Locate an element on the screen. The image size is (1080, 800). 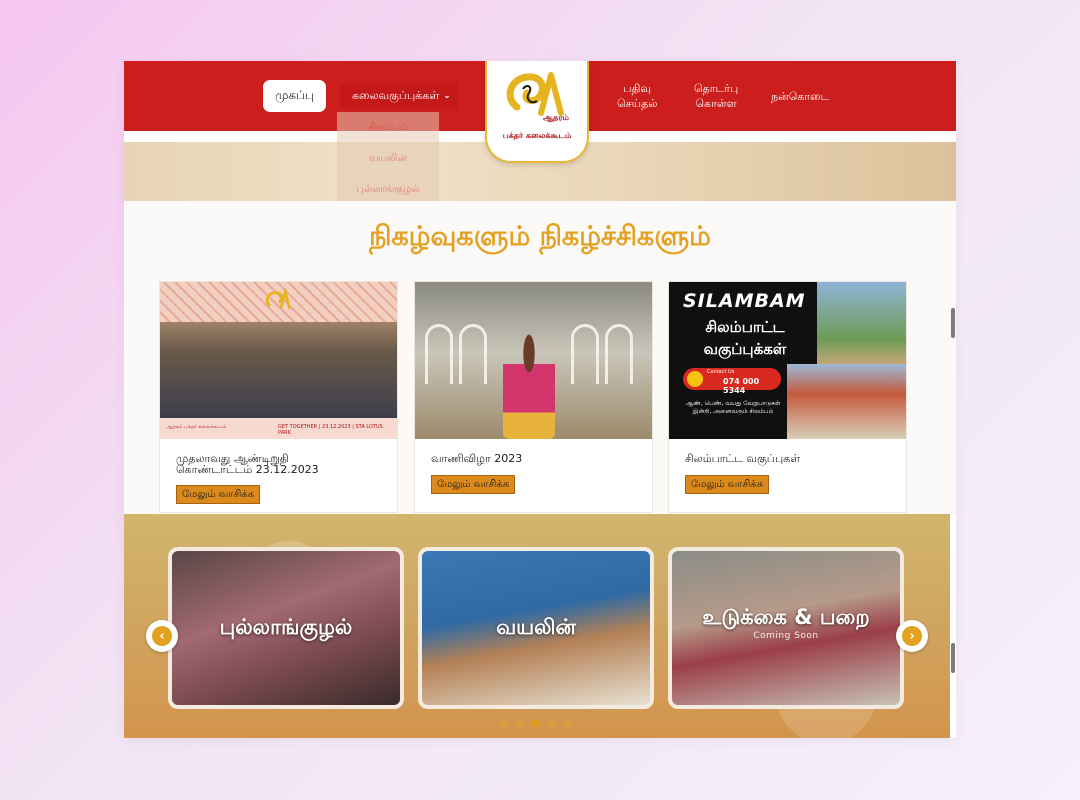
poster-contact: Contact Us 074 000 5344 is located at coordinates (732, 381).